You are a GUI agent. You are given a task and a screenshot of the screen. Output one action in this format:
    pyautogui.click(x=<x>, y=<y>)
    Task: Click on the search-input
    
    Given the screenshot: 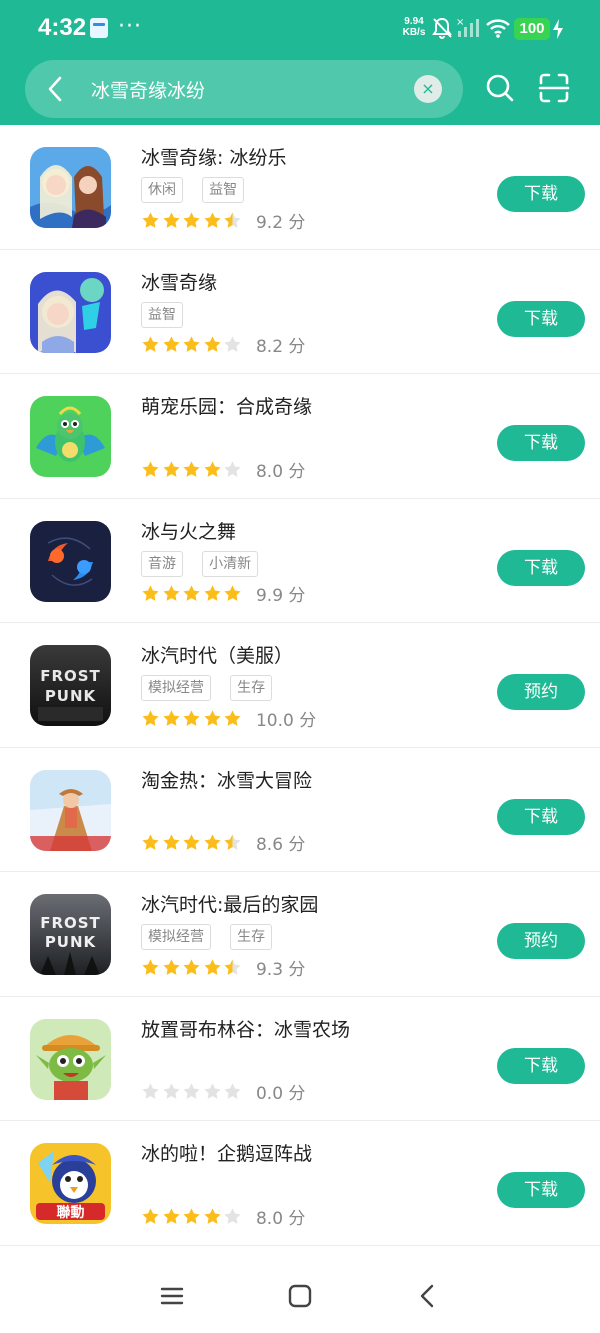 What is the action you would take?
    pyautogui.click(x=241, y=89)
    